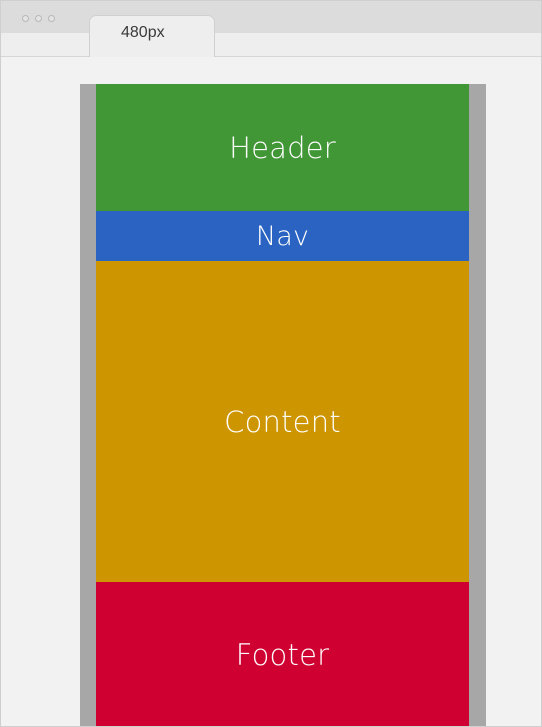 This screenshot has width=542, height=727. Describe the element at coordinates (271, 45) in the screenshot. I see `title-bar-bottom` at that location.